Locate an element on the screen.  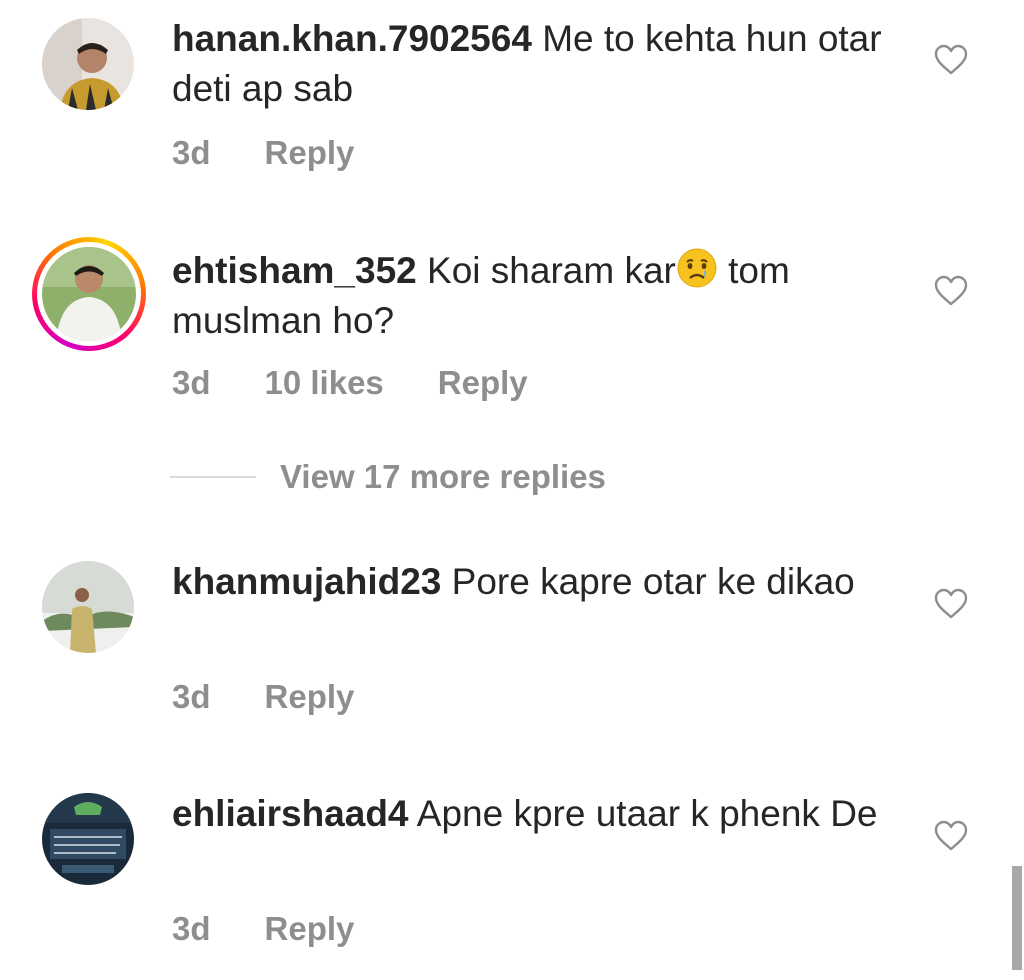
comment-body: Pore kapre otar ke dikao is located at coordinates (653, 581).